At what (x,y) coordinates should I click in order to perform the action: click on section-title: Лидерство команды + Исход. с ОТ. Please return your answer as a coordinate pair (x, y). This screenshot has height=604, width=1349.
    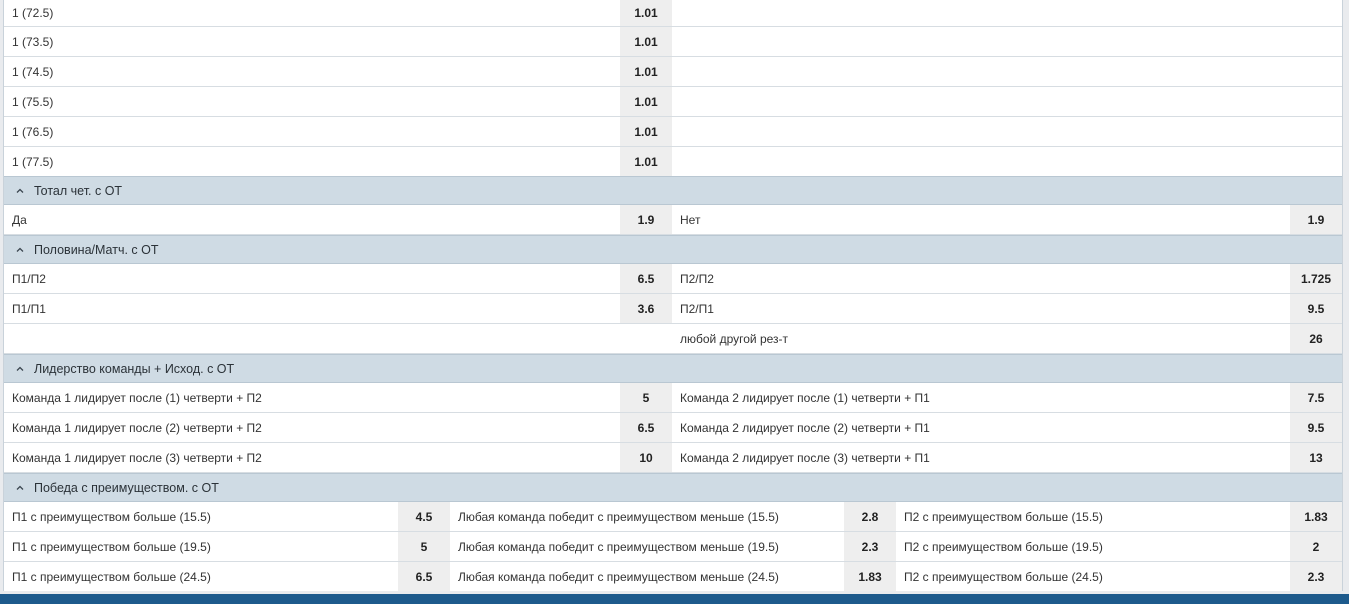
    Looking at the image, I should click on (134, 368).